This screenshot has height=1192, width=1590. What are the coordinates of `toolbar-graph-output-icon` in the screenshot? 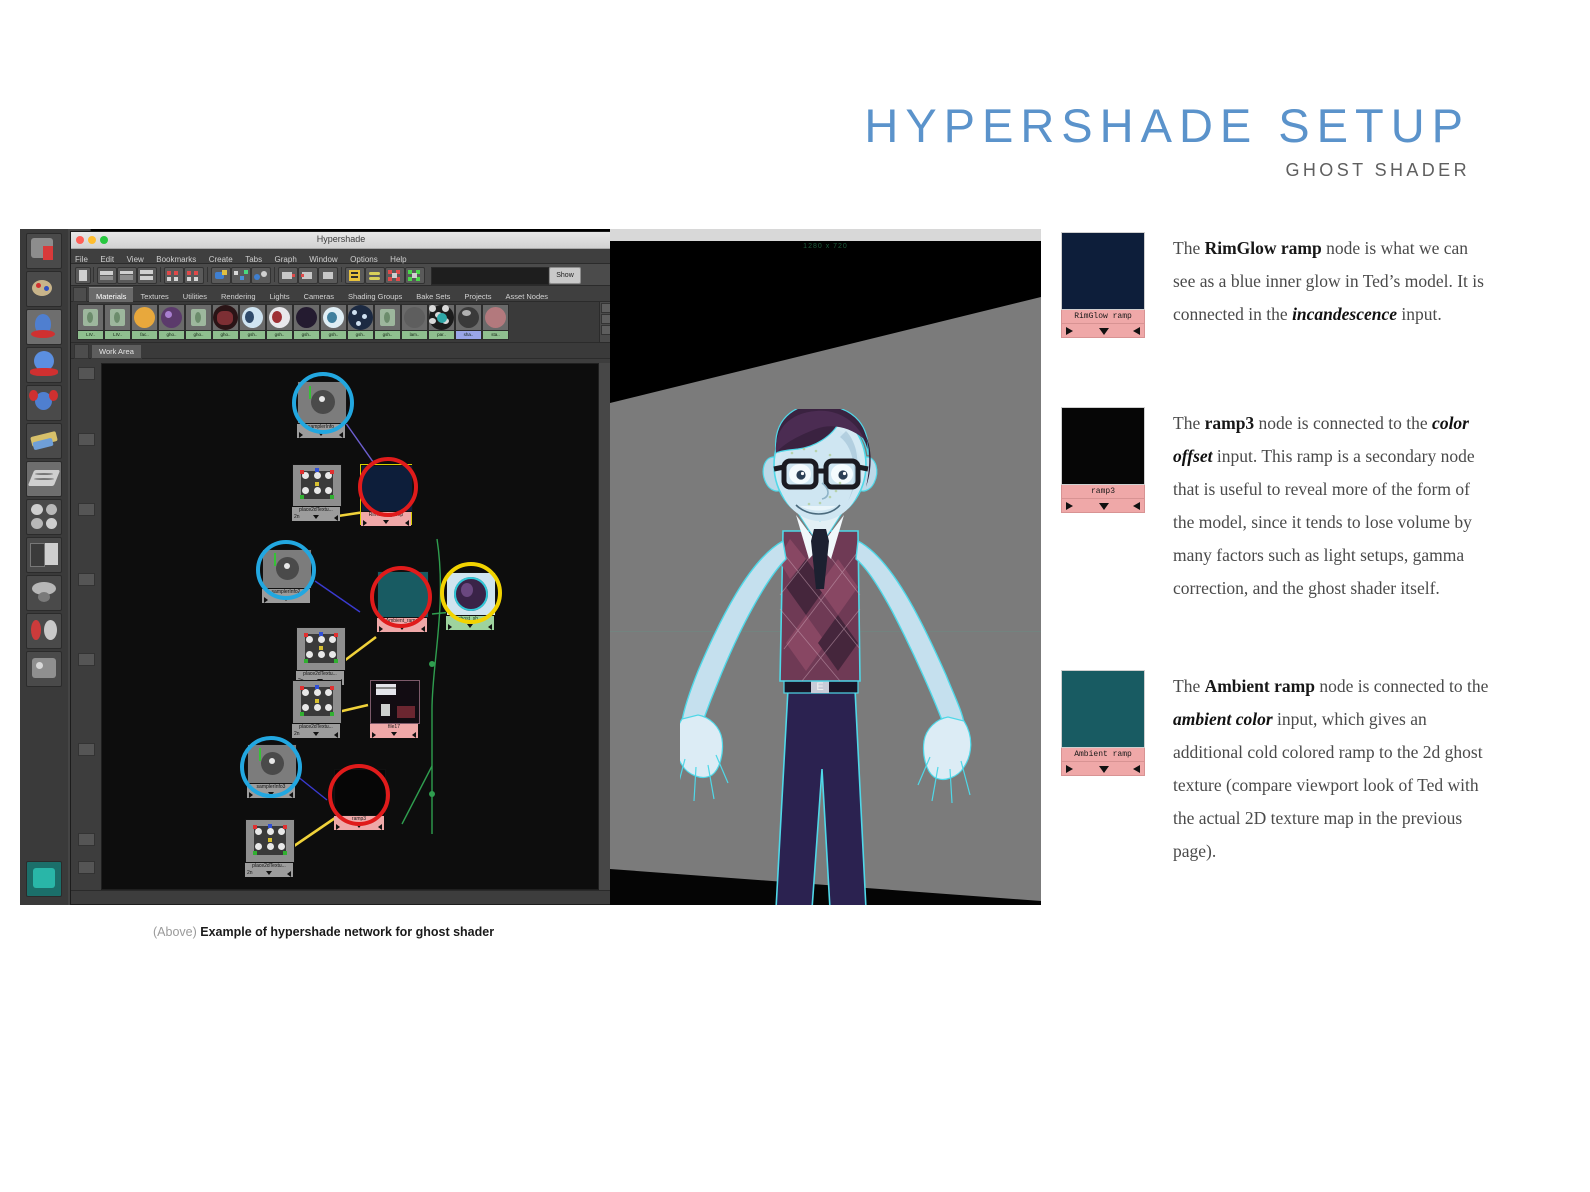 It's located at (194, 275).